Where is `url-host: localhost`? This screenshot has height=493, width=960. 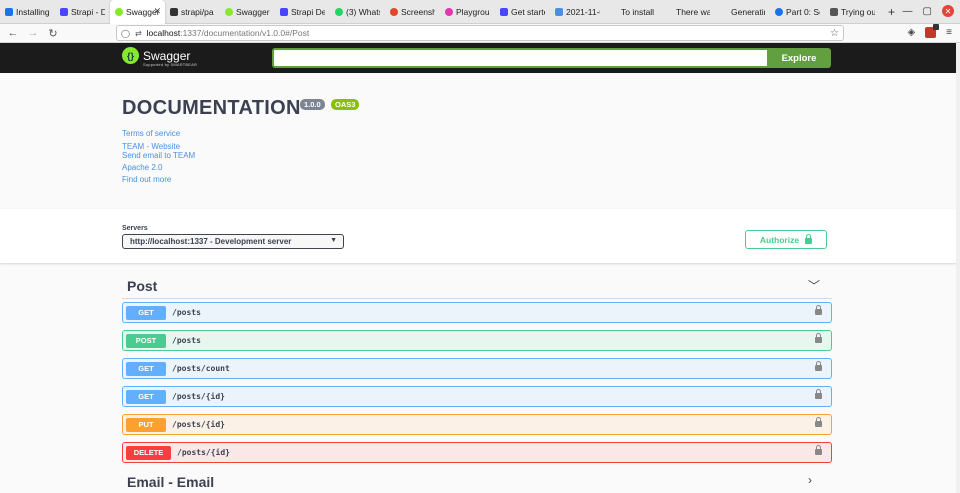
url-host: localhost is located at coordinates (163, 33).